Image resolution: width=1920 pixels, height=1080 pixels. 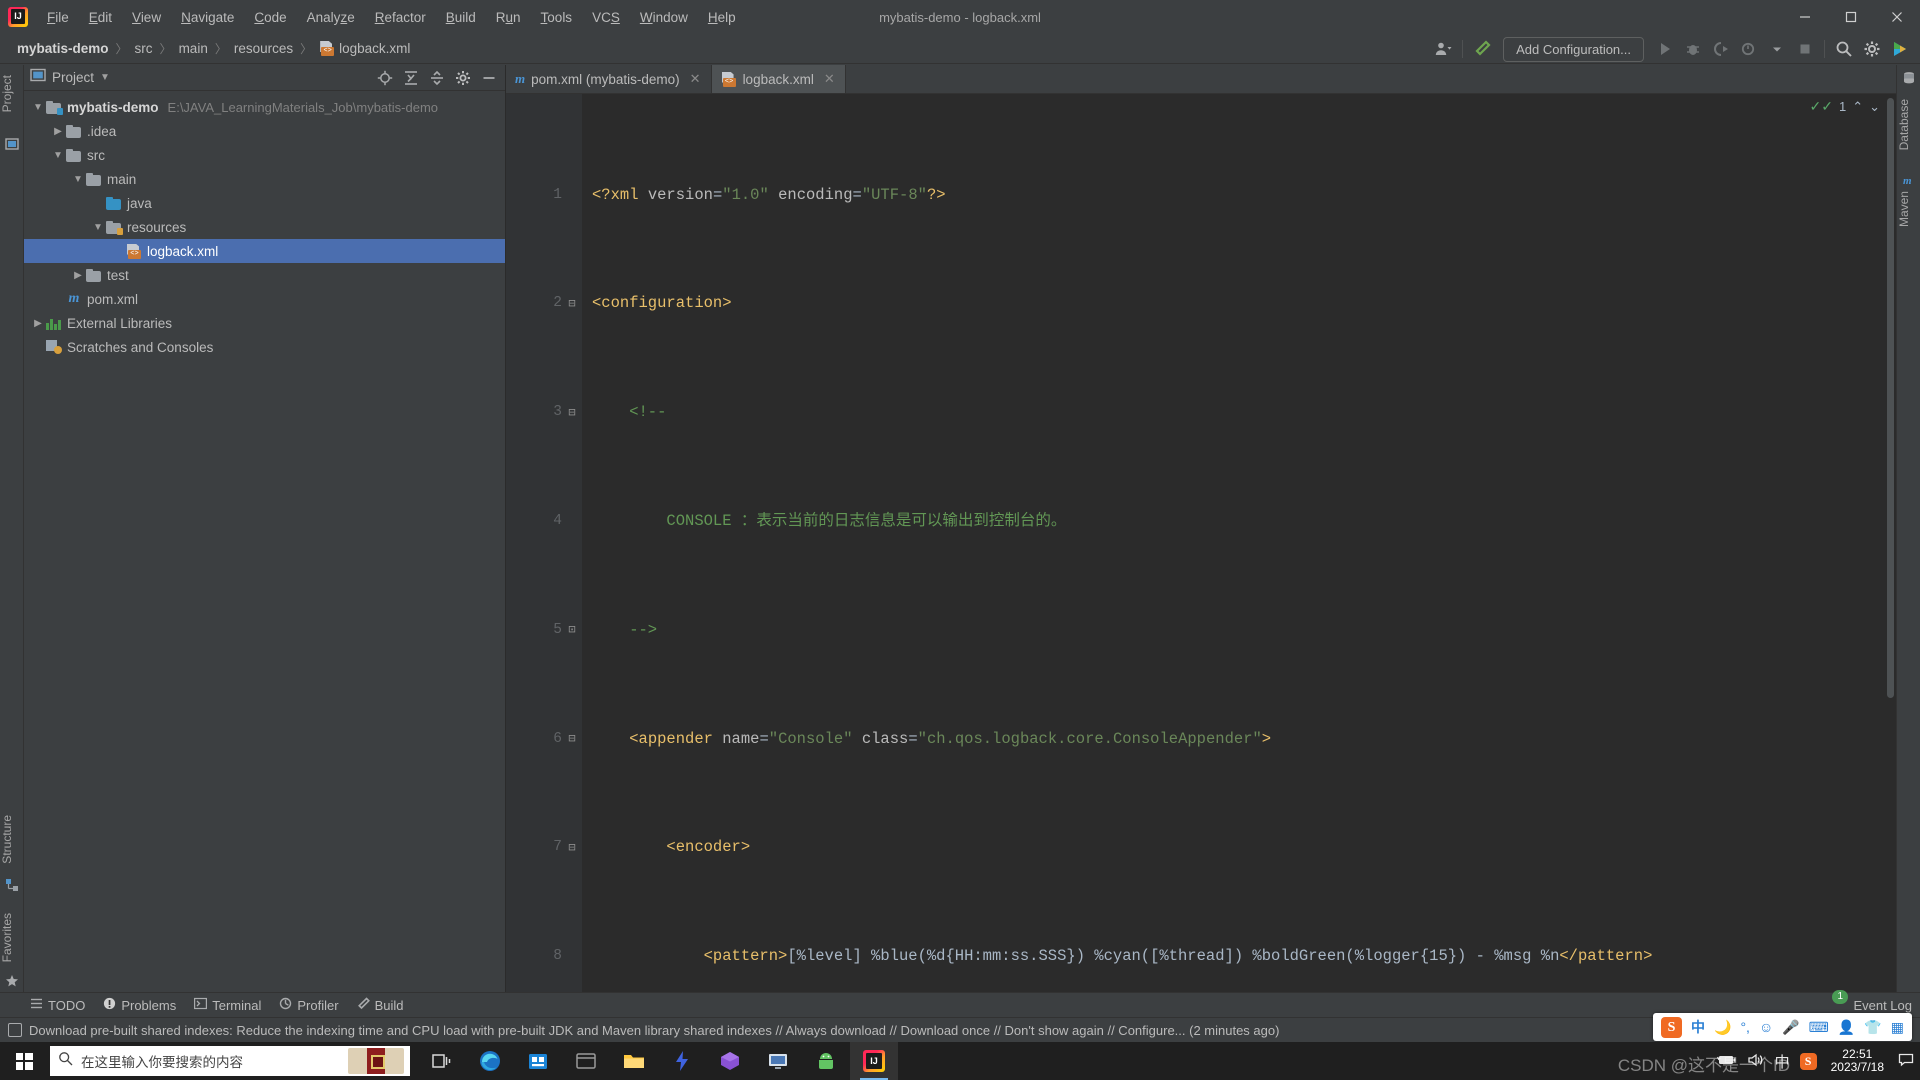 I want to click on tool-button-maven: Maven, so click(x=1908, y=209).